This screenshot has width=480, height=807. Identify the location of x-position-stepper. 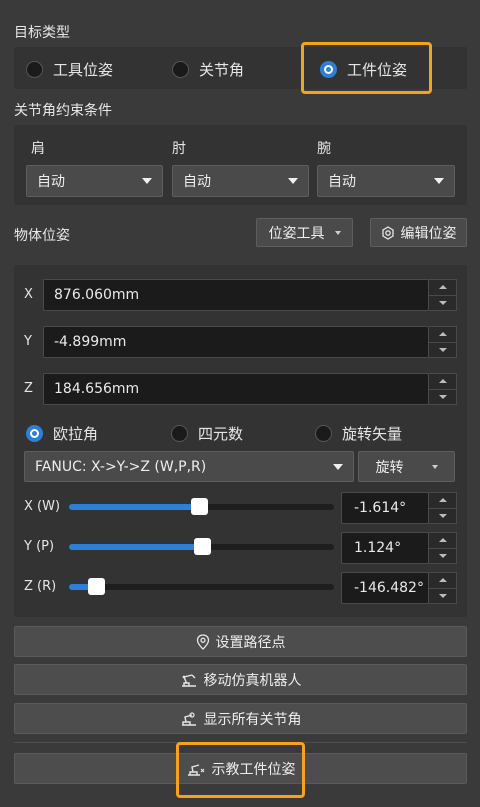
(443, 295).